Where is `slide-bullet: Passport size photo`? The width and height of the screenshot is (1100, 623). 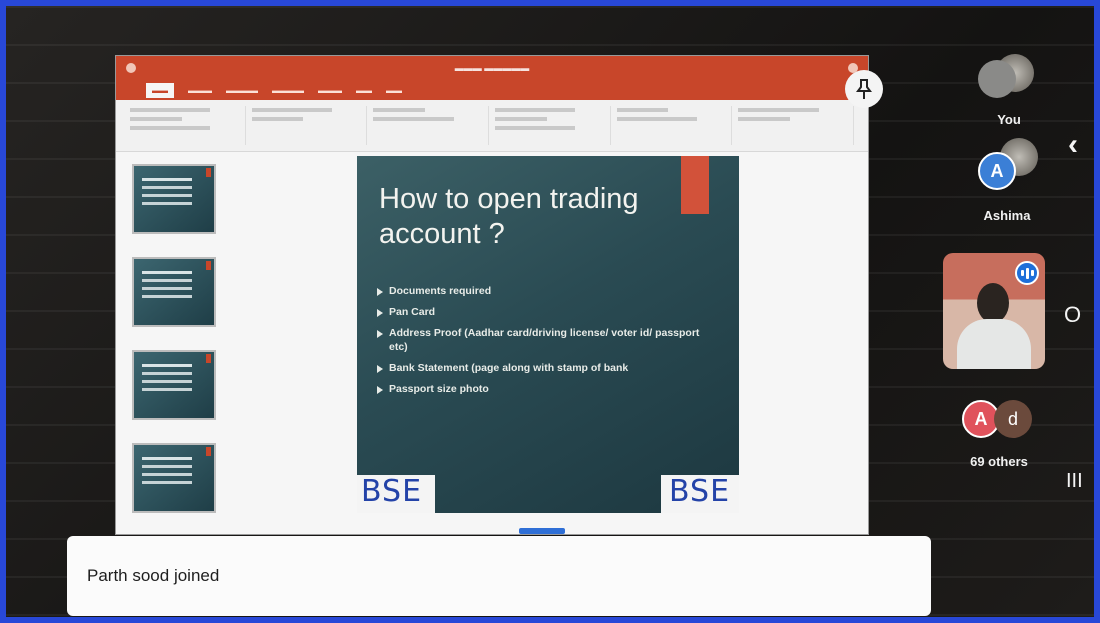 slide-bullet: Passport size photo is located at coordinates (545, 389).